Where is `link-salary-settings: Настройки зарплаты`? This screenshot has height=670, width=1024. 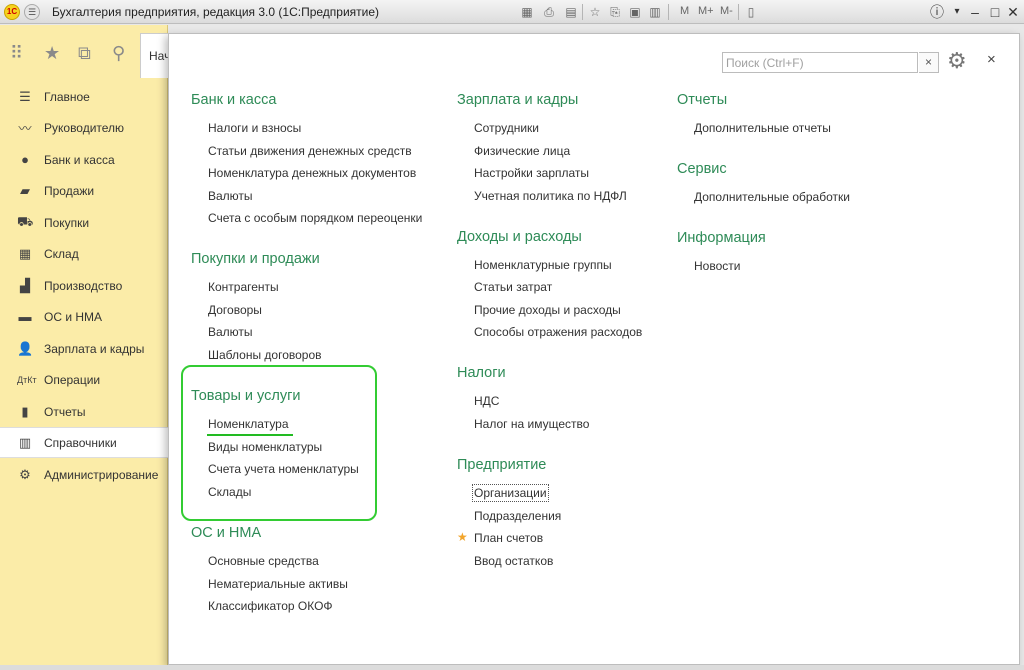 link-salary-settings: Настройки зарплаты is located at coordinates (531, 173).